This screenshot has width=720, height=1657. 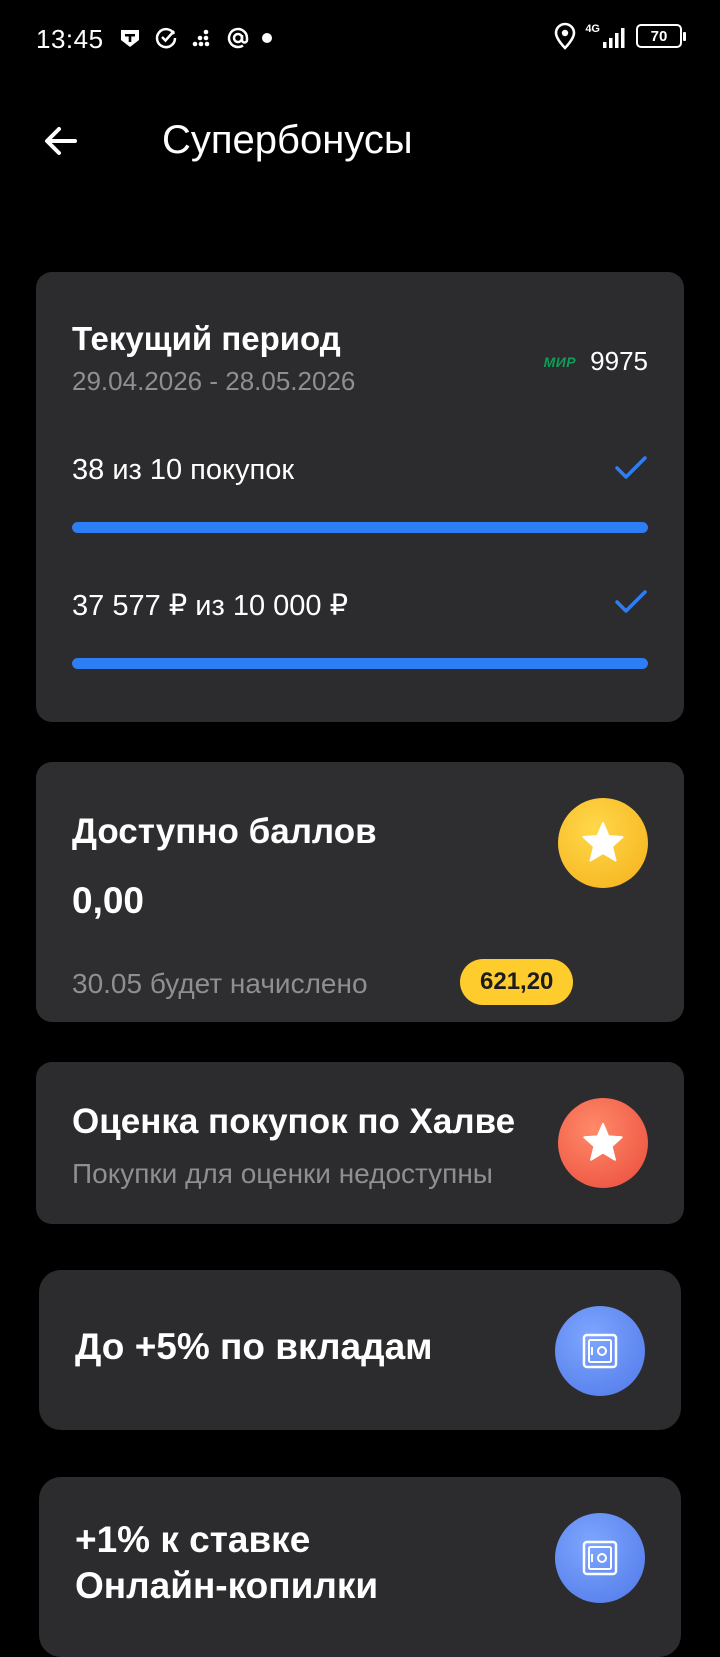 I want to click on amount-progress-fill, so click(x=360, y=663).